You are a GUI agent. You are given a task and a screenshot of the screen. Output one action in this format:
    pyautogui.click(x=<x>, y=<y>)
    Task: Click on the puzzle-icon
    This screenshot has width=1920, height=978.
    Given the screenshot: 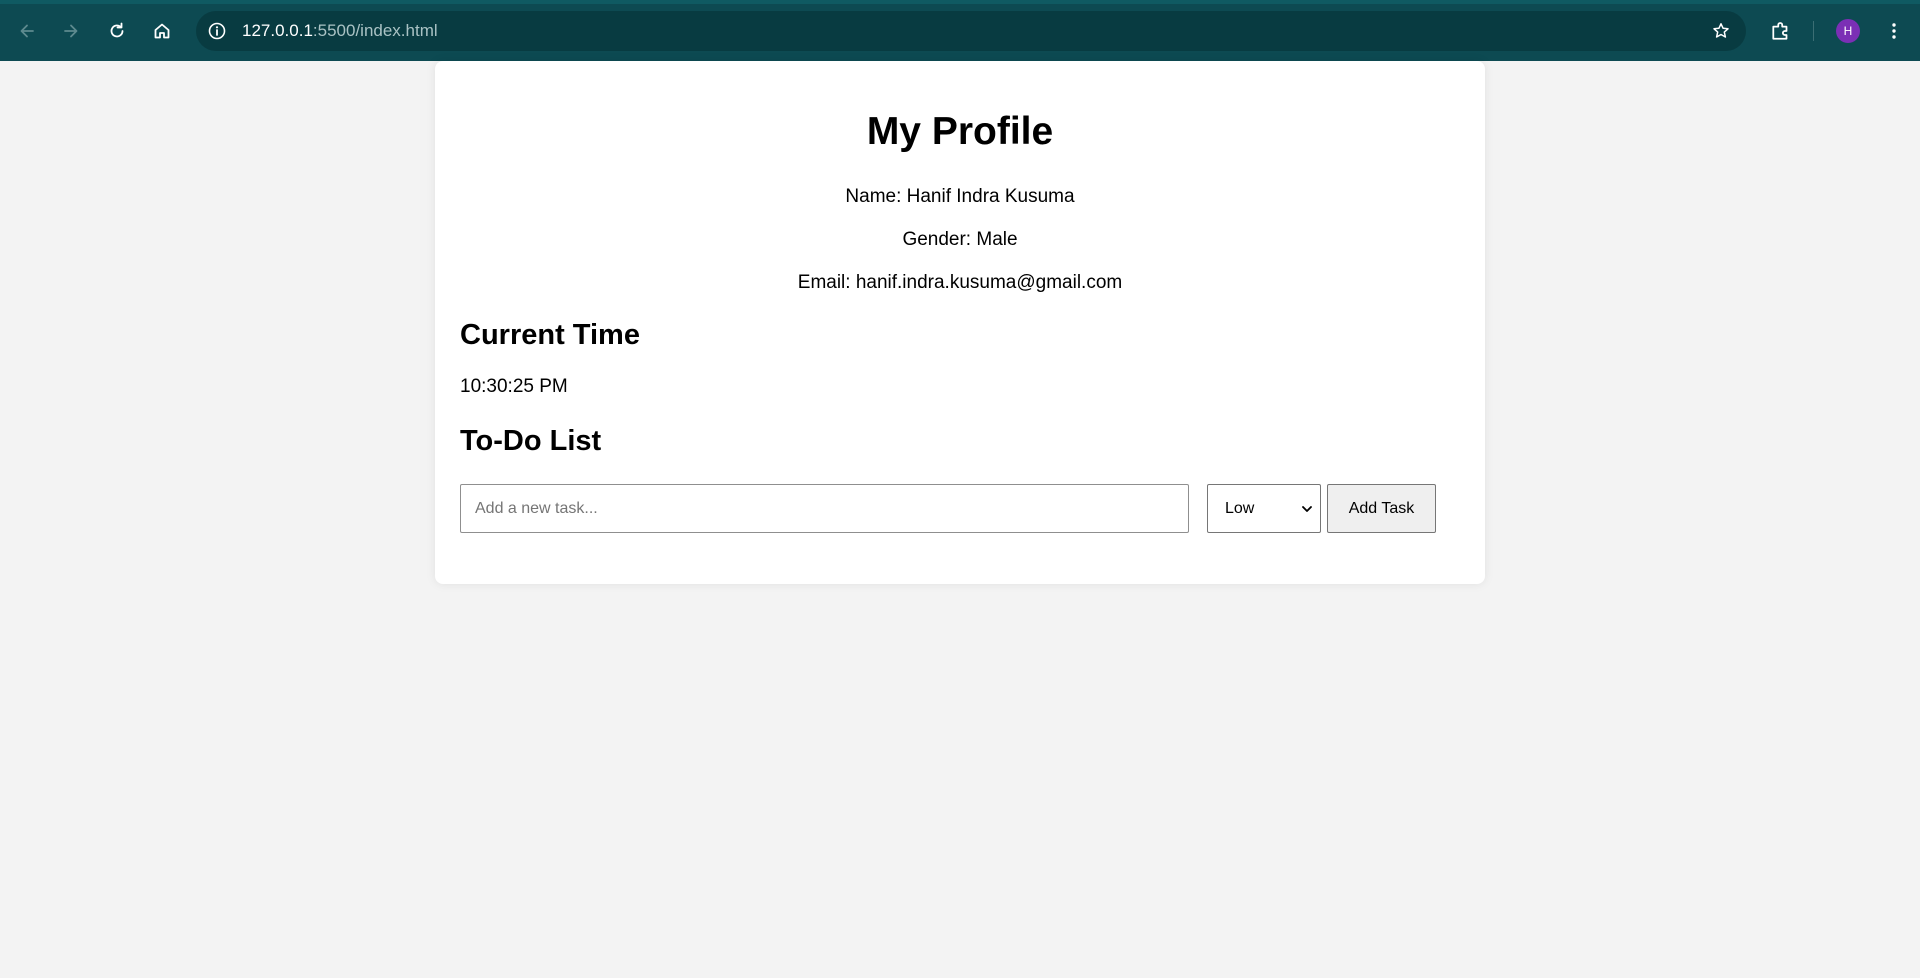 What is the action you would take?
    pyautogui.click(x=1780, y=31)
    